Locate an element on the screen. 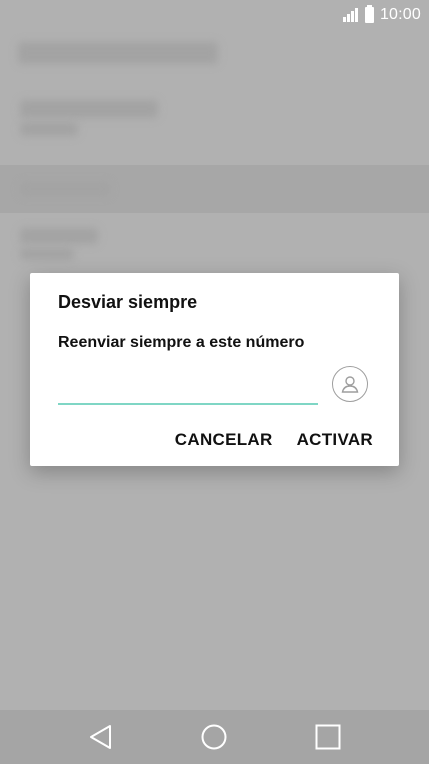 The width and height of the screenshot is (429, 764). dialog-title: Desviar siempre is located at coordinates (128, 302).